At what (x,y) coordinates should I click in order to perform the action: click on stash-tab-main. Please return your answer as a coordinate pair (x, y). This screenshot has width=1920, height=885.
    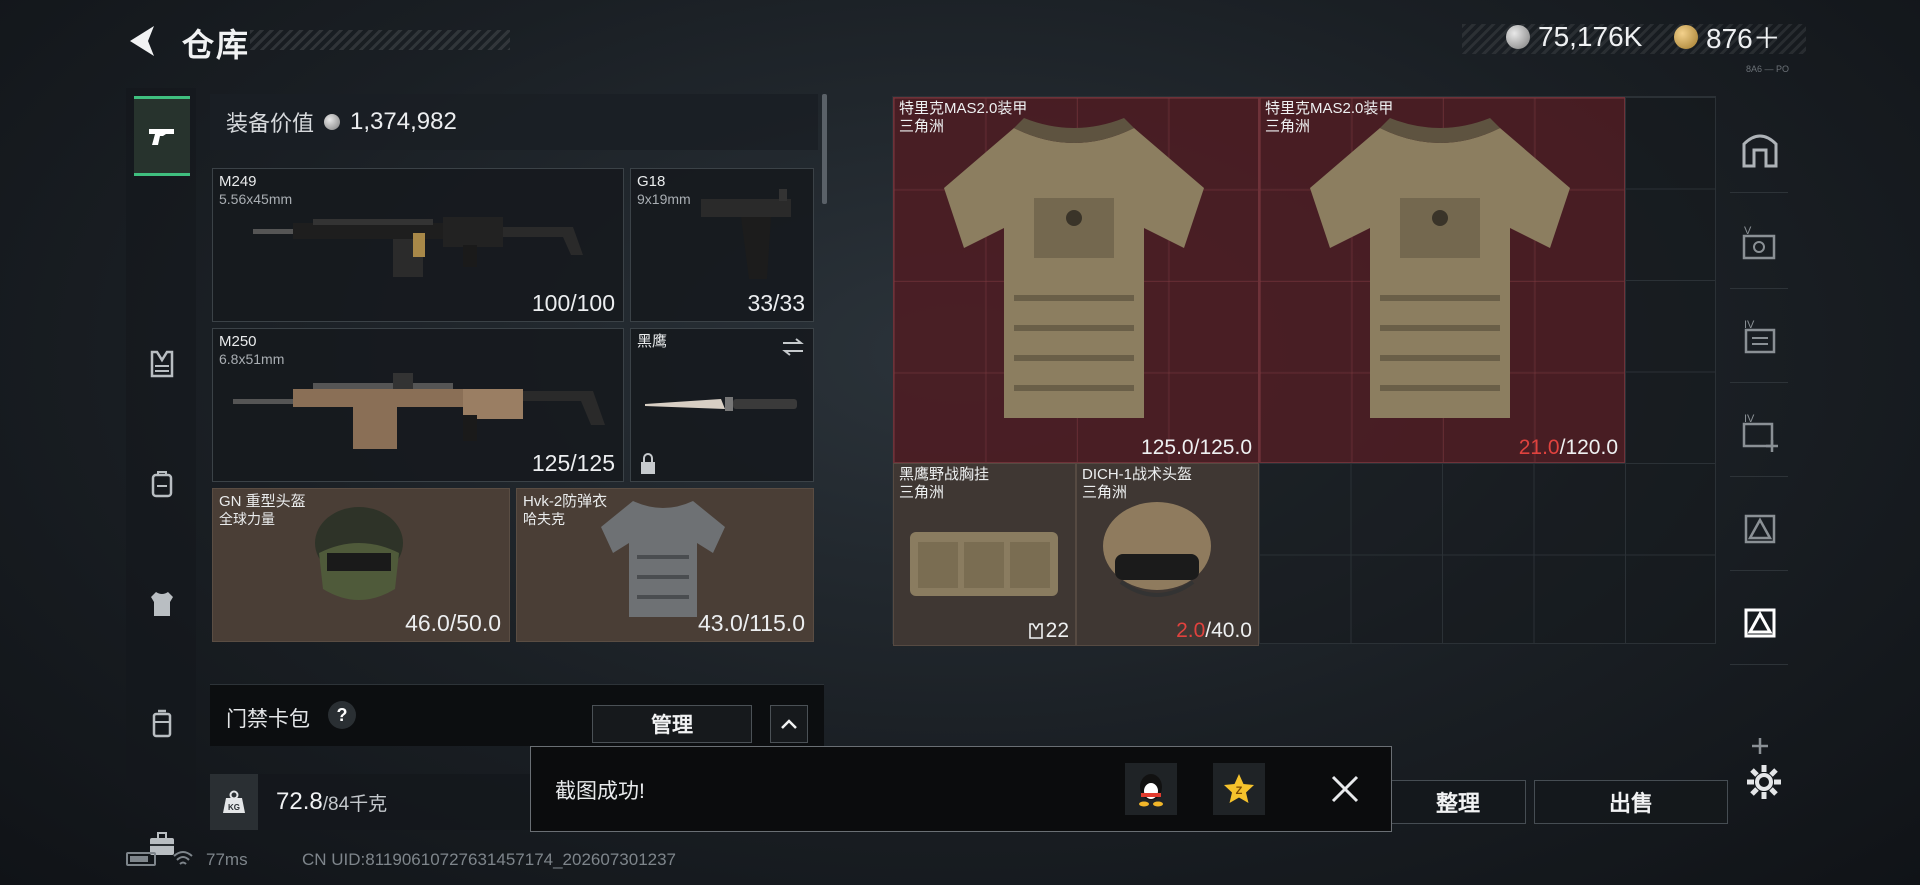
    Looking at the image, I should click on (1760, 148).